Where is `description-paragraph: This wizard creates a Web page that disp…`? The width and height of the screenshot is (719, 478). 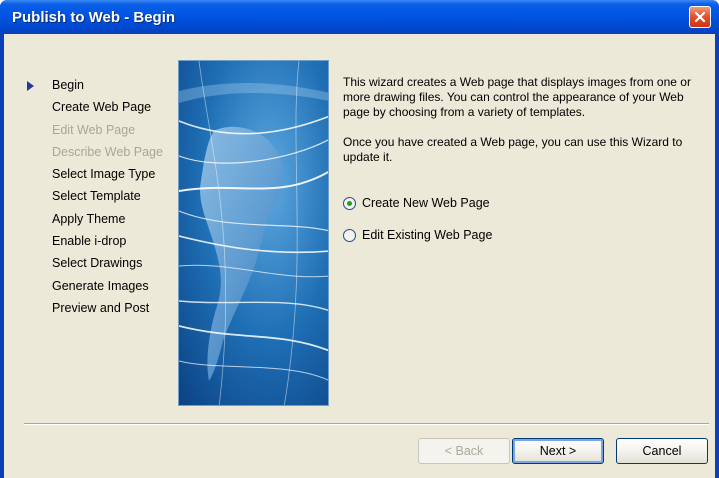
description-paragraph: This wizard creates a Web page that disp… is located at coordinates (517, 97).